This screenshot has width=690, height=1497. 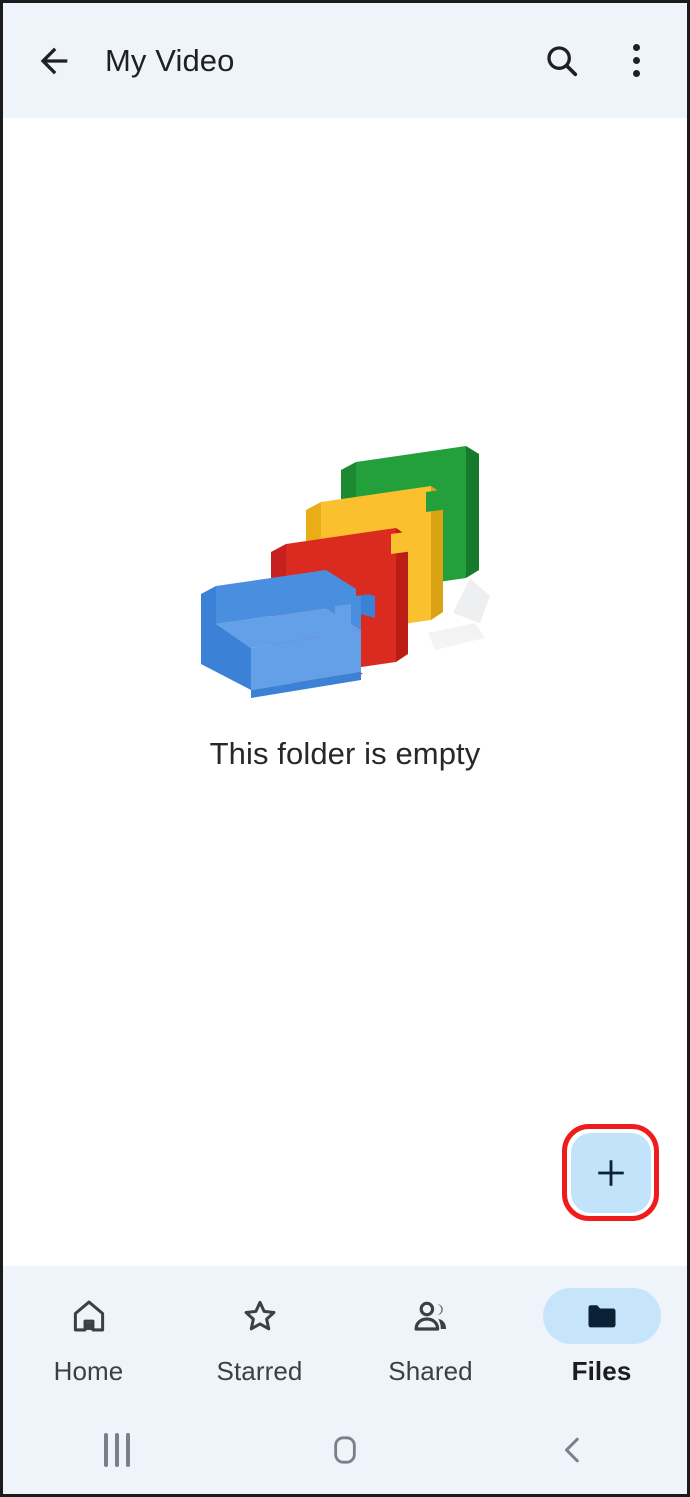 What do you see at coordinates (88, 1371) in the screenshot?
I see `nav-label-home: Home` at bounding box center [88, 1371].